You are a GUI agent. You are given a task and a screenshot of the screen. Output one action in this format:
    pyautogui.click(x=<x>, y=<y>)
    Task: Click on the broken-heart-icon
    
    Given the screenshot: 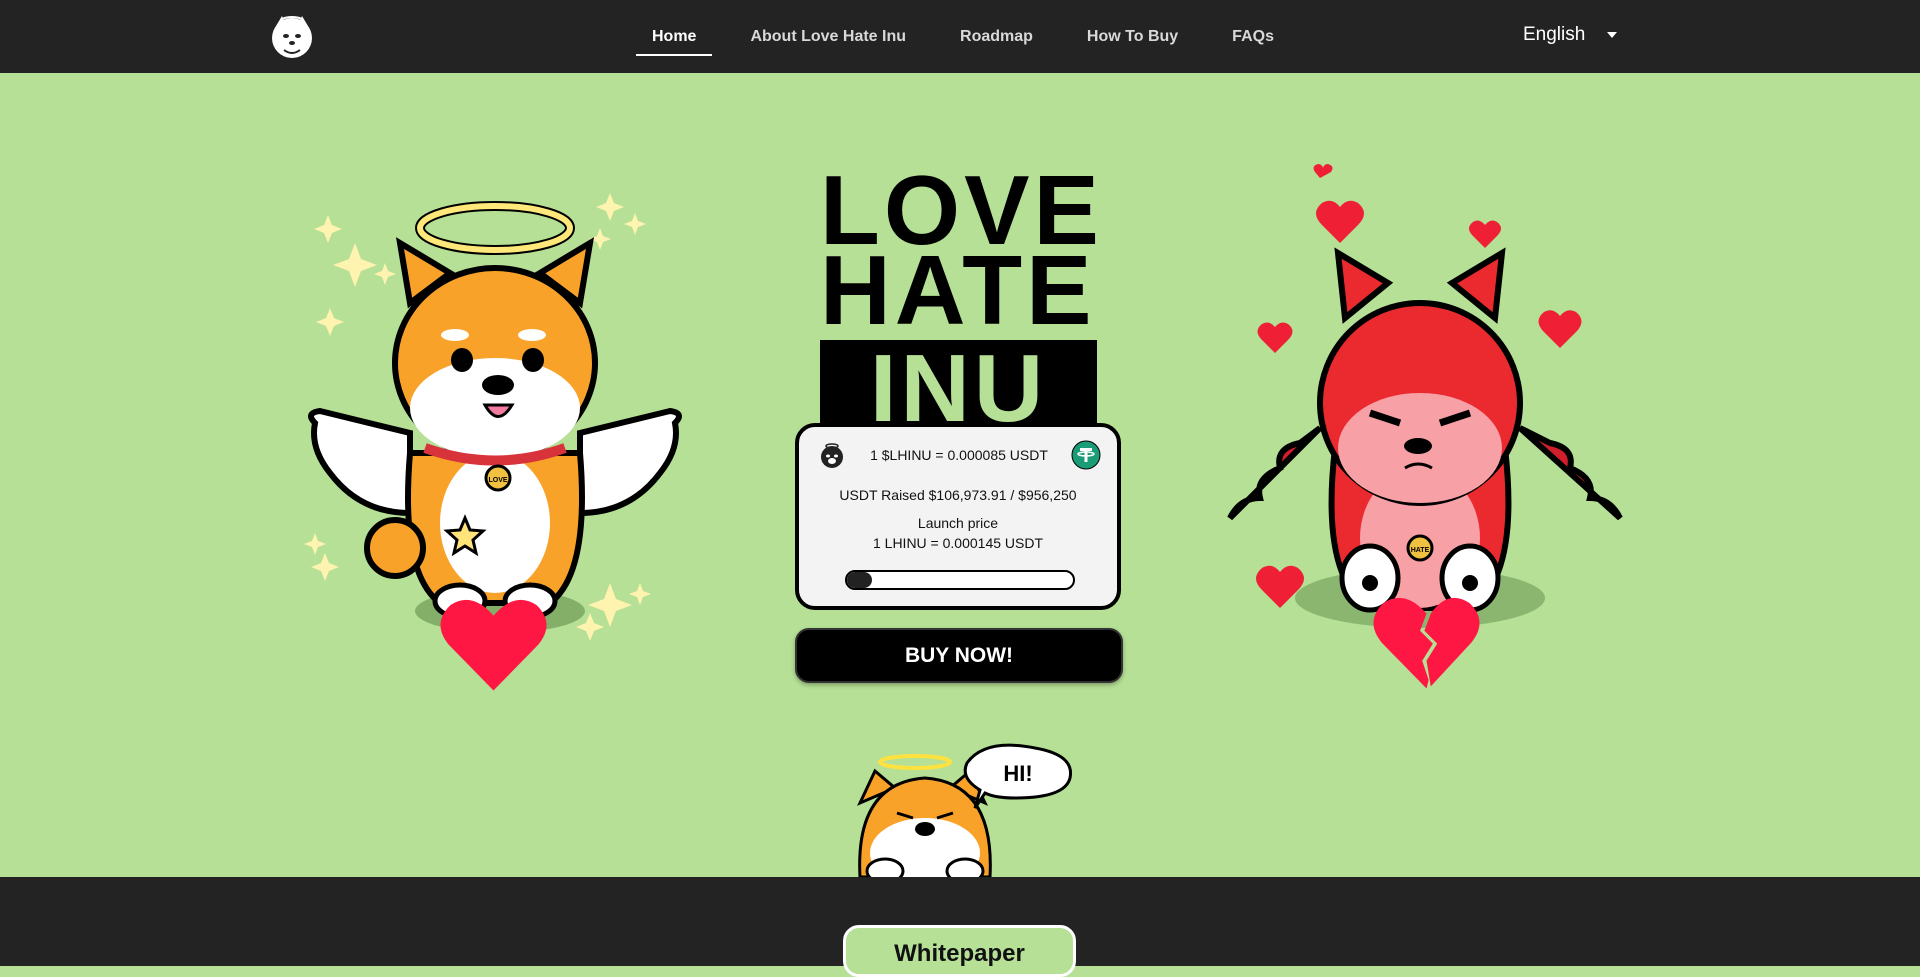 What is the action you would take?
    pyautogui.click(x=1426, y=643)
    